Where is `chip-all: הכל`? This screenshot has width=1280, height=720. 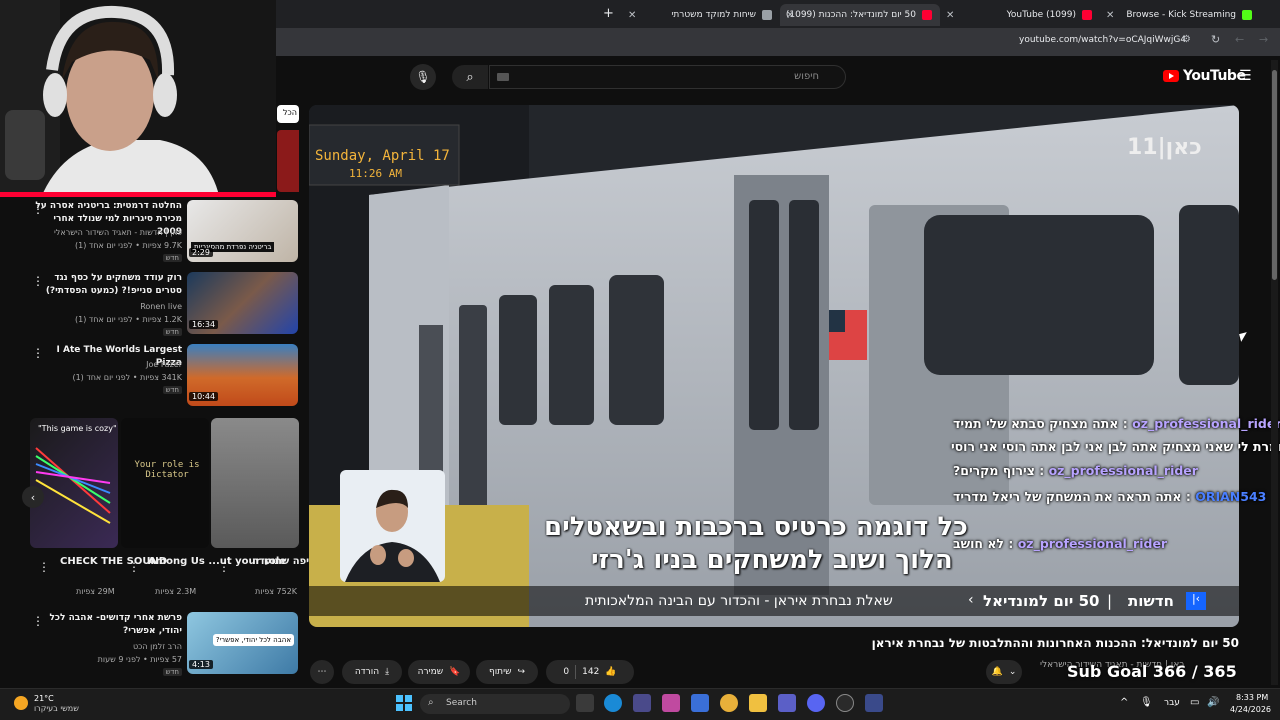
chip-all: הכל is located at coordinates (288, 114).